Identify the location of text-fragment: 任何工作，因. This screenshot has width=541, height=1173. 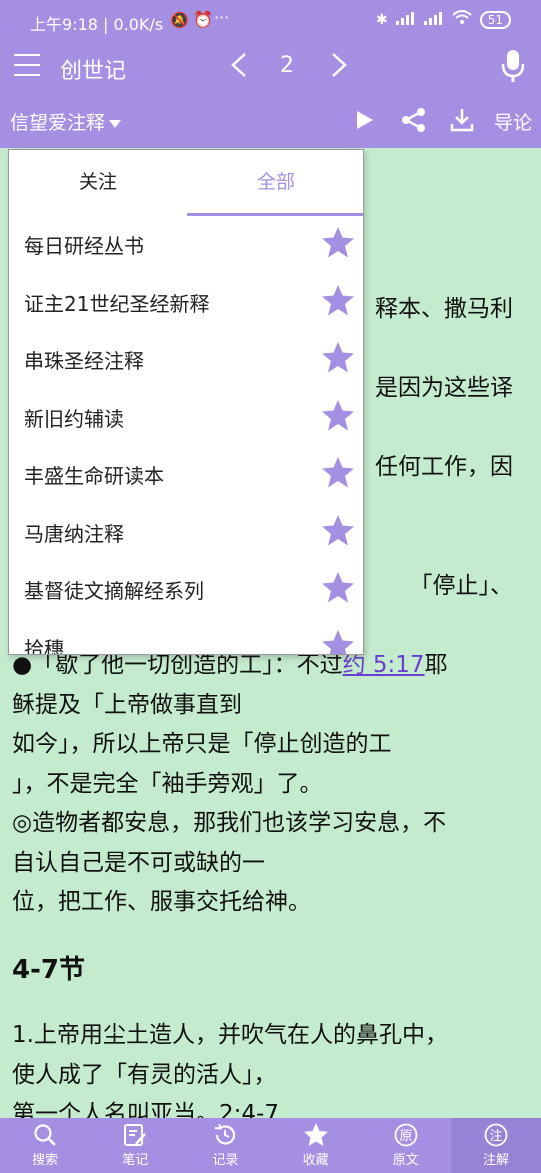
(444, 467).